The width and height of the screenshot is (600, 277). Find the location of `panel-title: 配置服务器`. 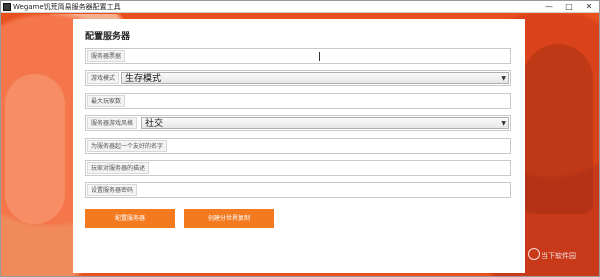

panel-title: 配置服务器 is located at coordinates (108, 37).